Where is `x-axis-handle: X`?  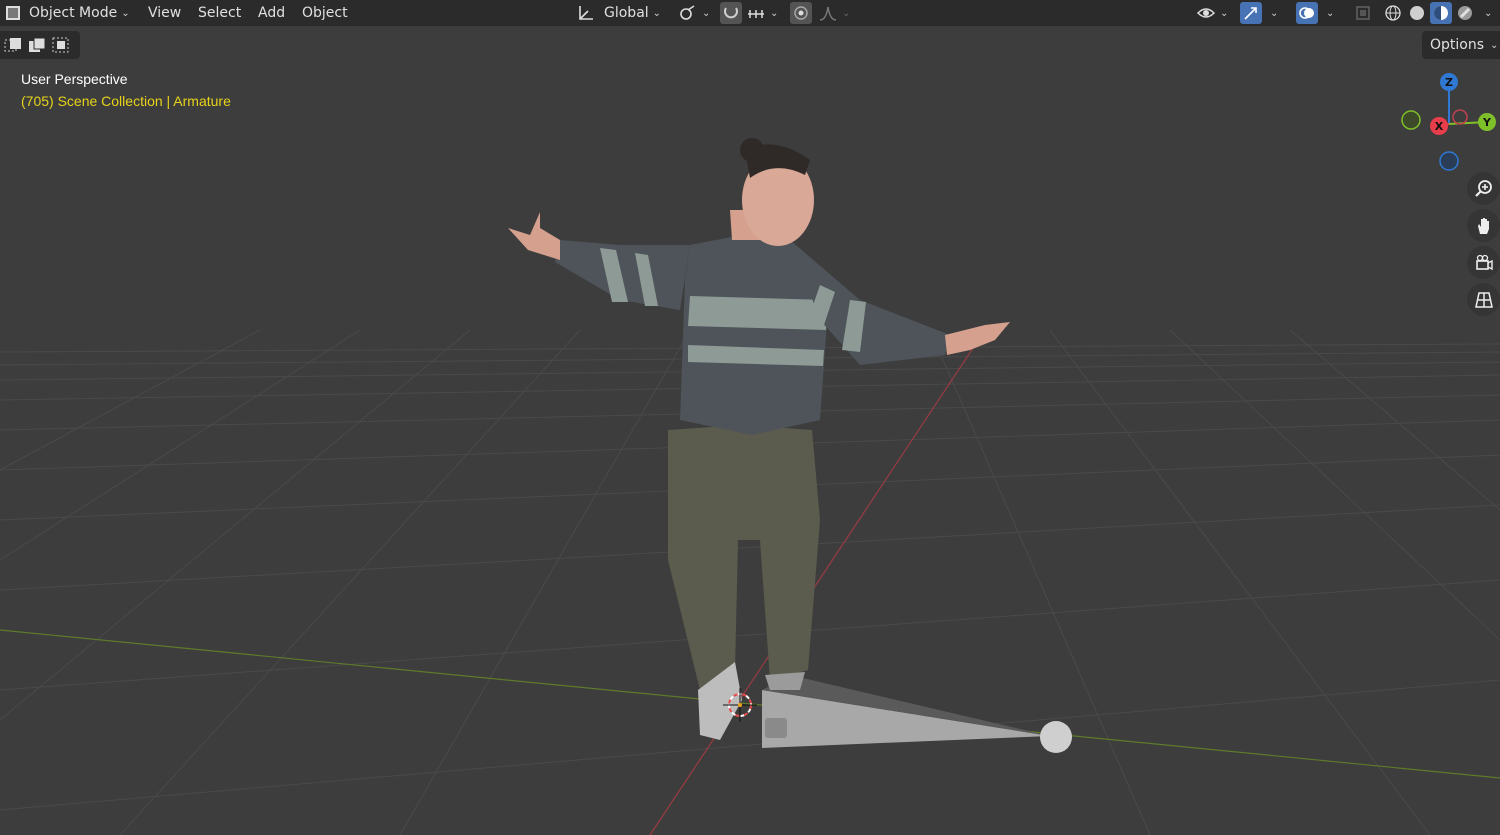 x-axis-handle: X is located at coordinates (1439, 126).